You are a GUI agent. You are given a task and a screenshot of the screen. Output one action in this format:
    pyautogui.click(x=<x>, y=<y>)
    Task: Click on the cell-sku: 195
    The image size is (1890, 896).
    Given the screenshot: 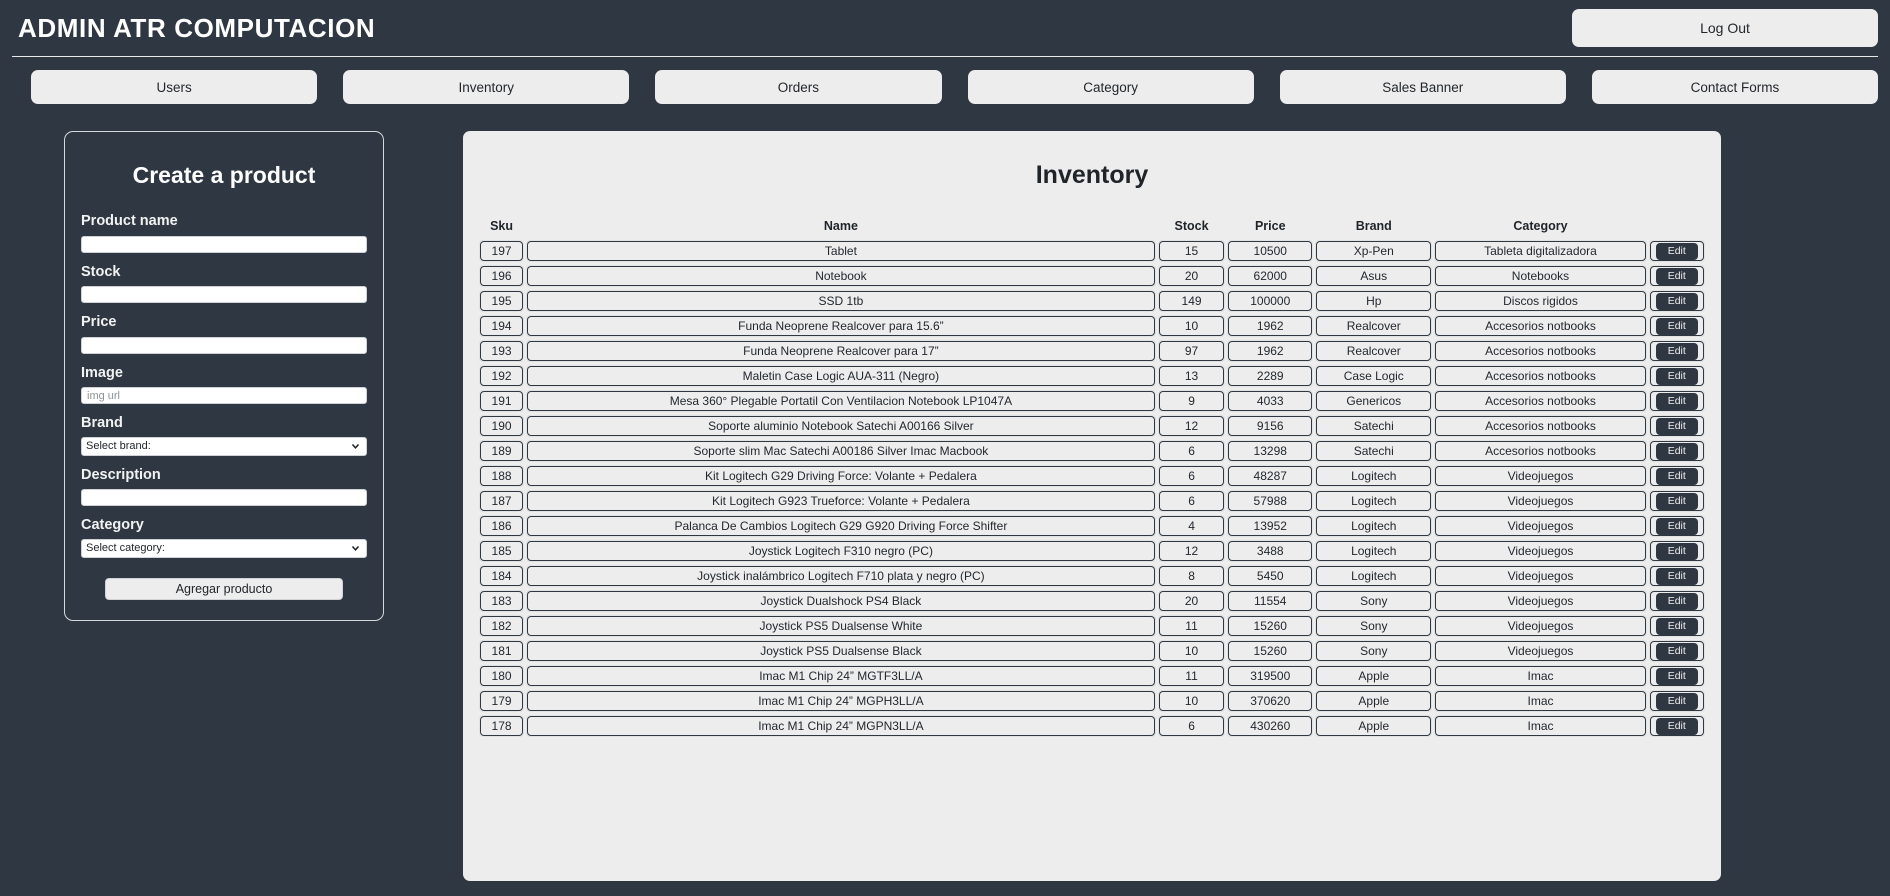 What is the action you would take?
    pyautogui.click(x=502, y=301)
    